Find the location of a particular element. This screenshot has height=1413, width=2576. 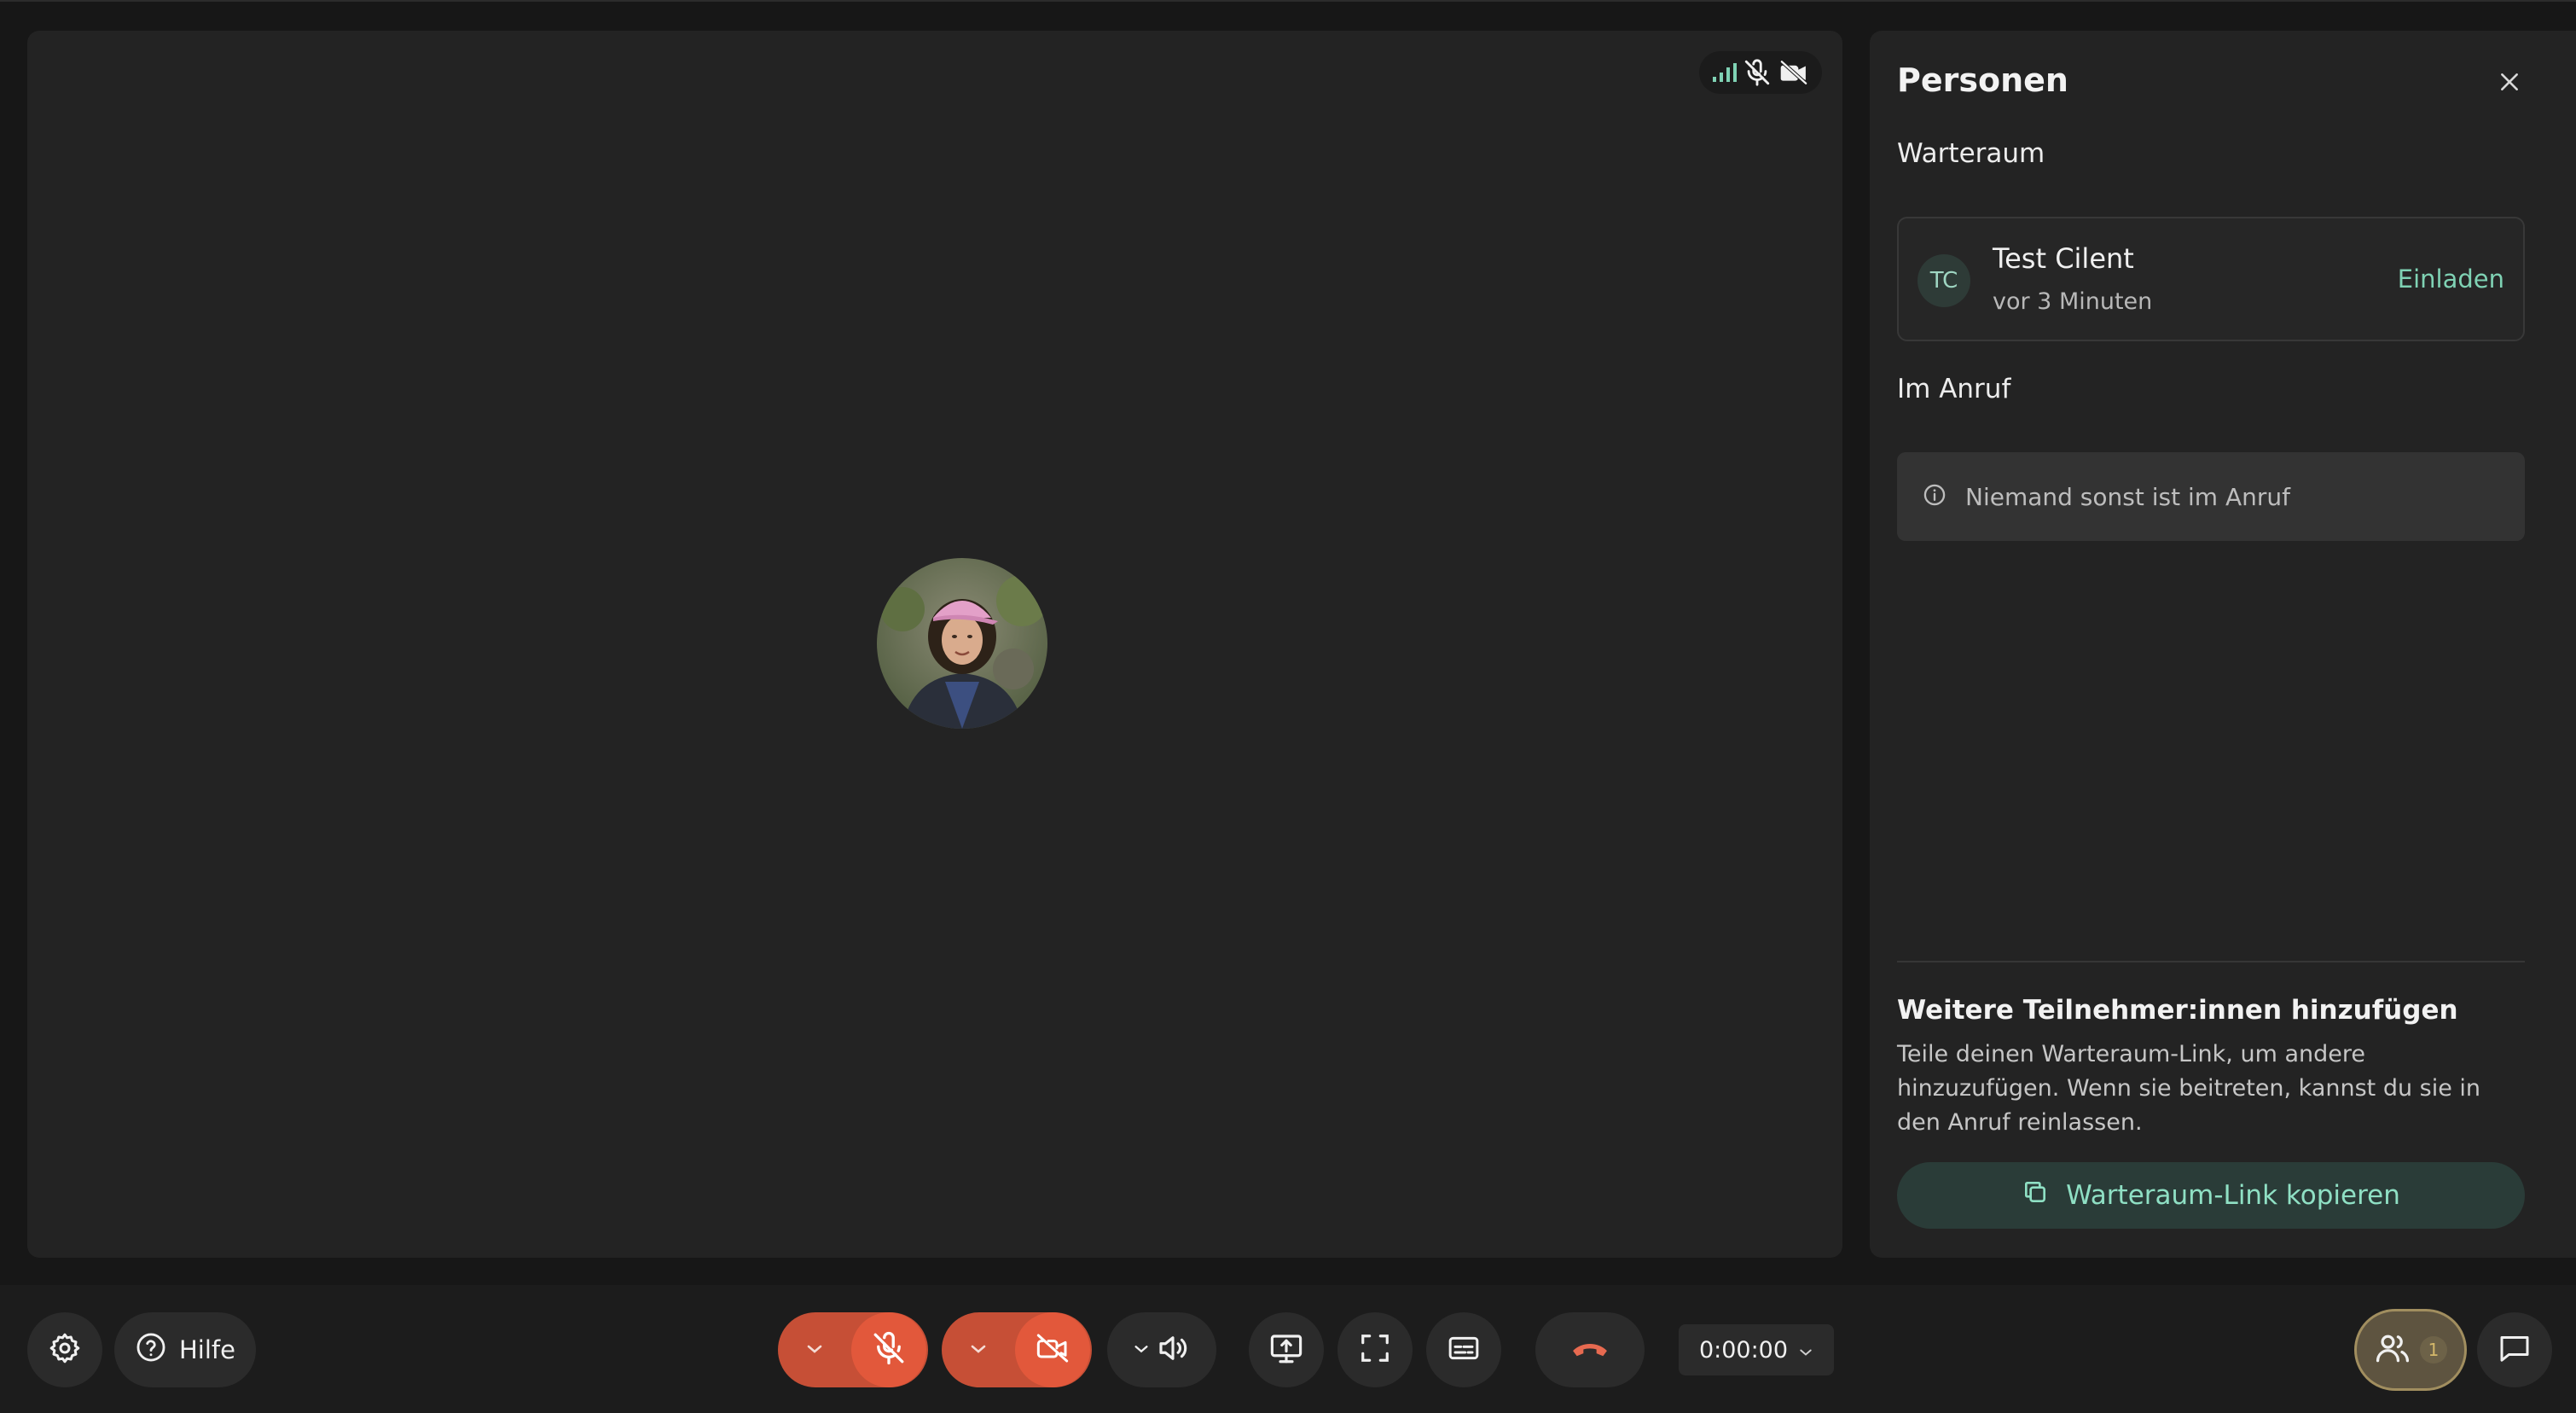

signal-icon is located at coordinates (1724, 72).